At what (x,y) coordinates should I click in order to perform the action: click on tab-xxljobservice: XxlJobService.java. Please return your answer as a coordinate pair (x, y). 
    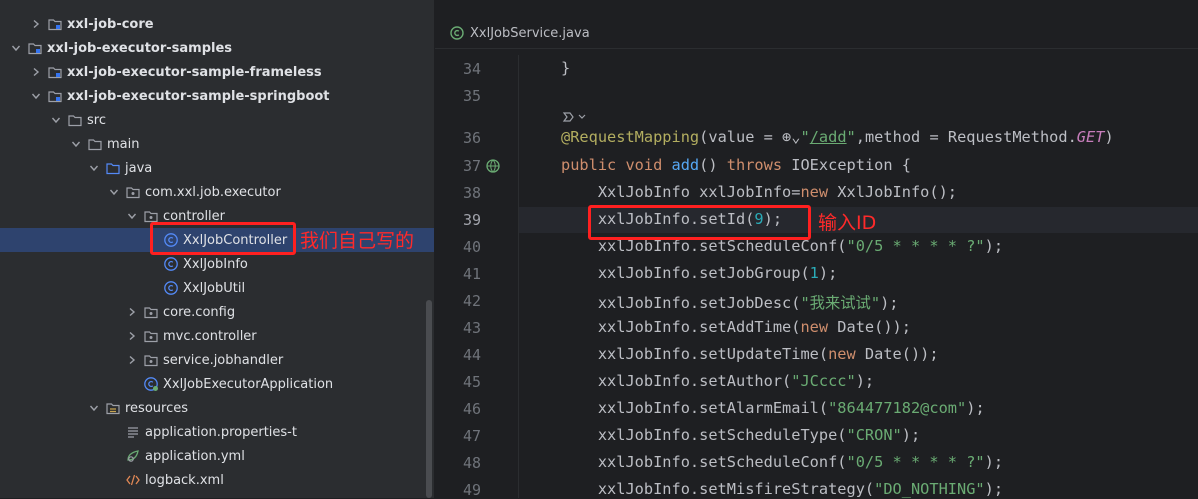
    Looking at the image, I should click on (512, 33).